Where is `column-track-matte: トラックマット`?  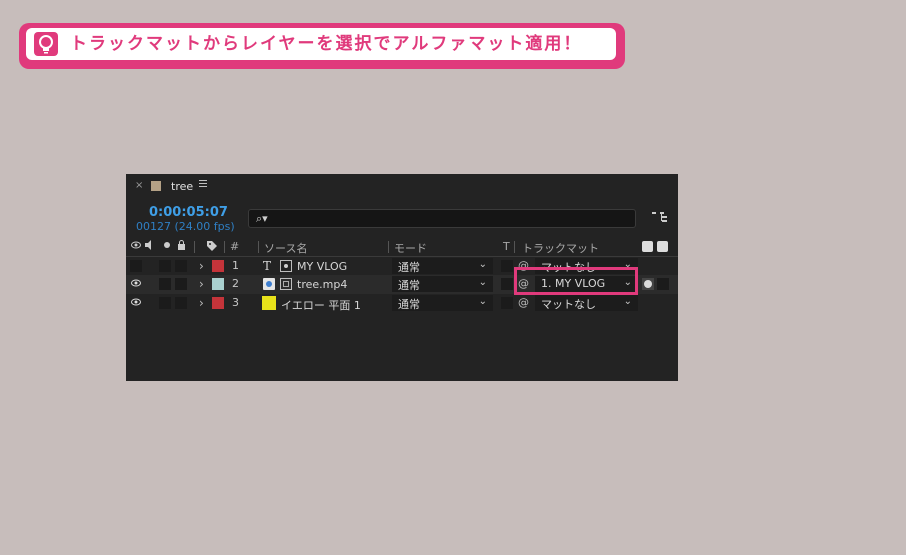
column-track-matte: トラックマット is located at coordinates (560, 248).